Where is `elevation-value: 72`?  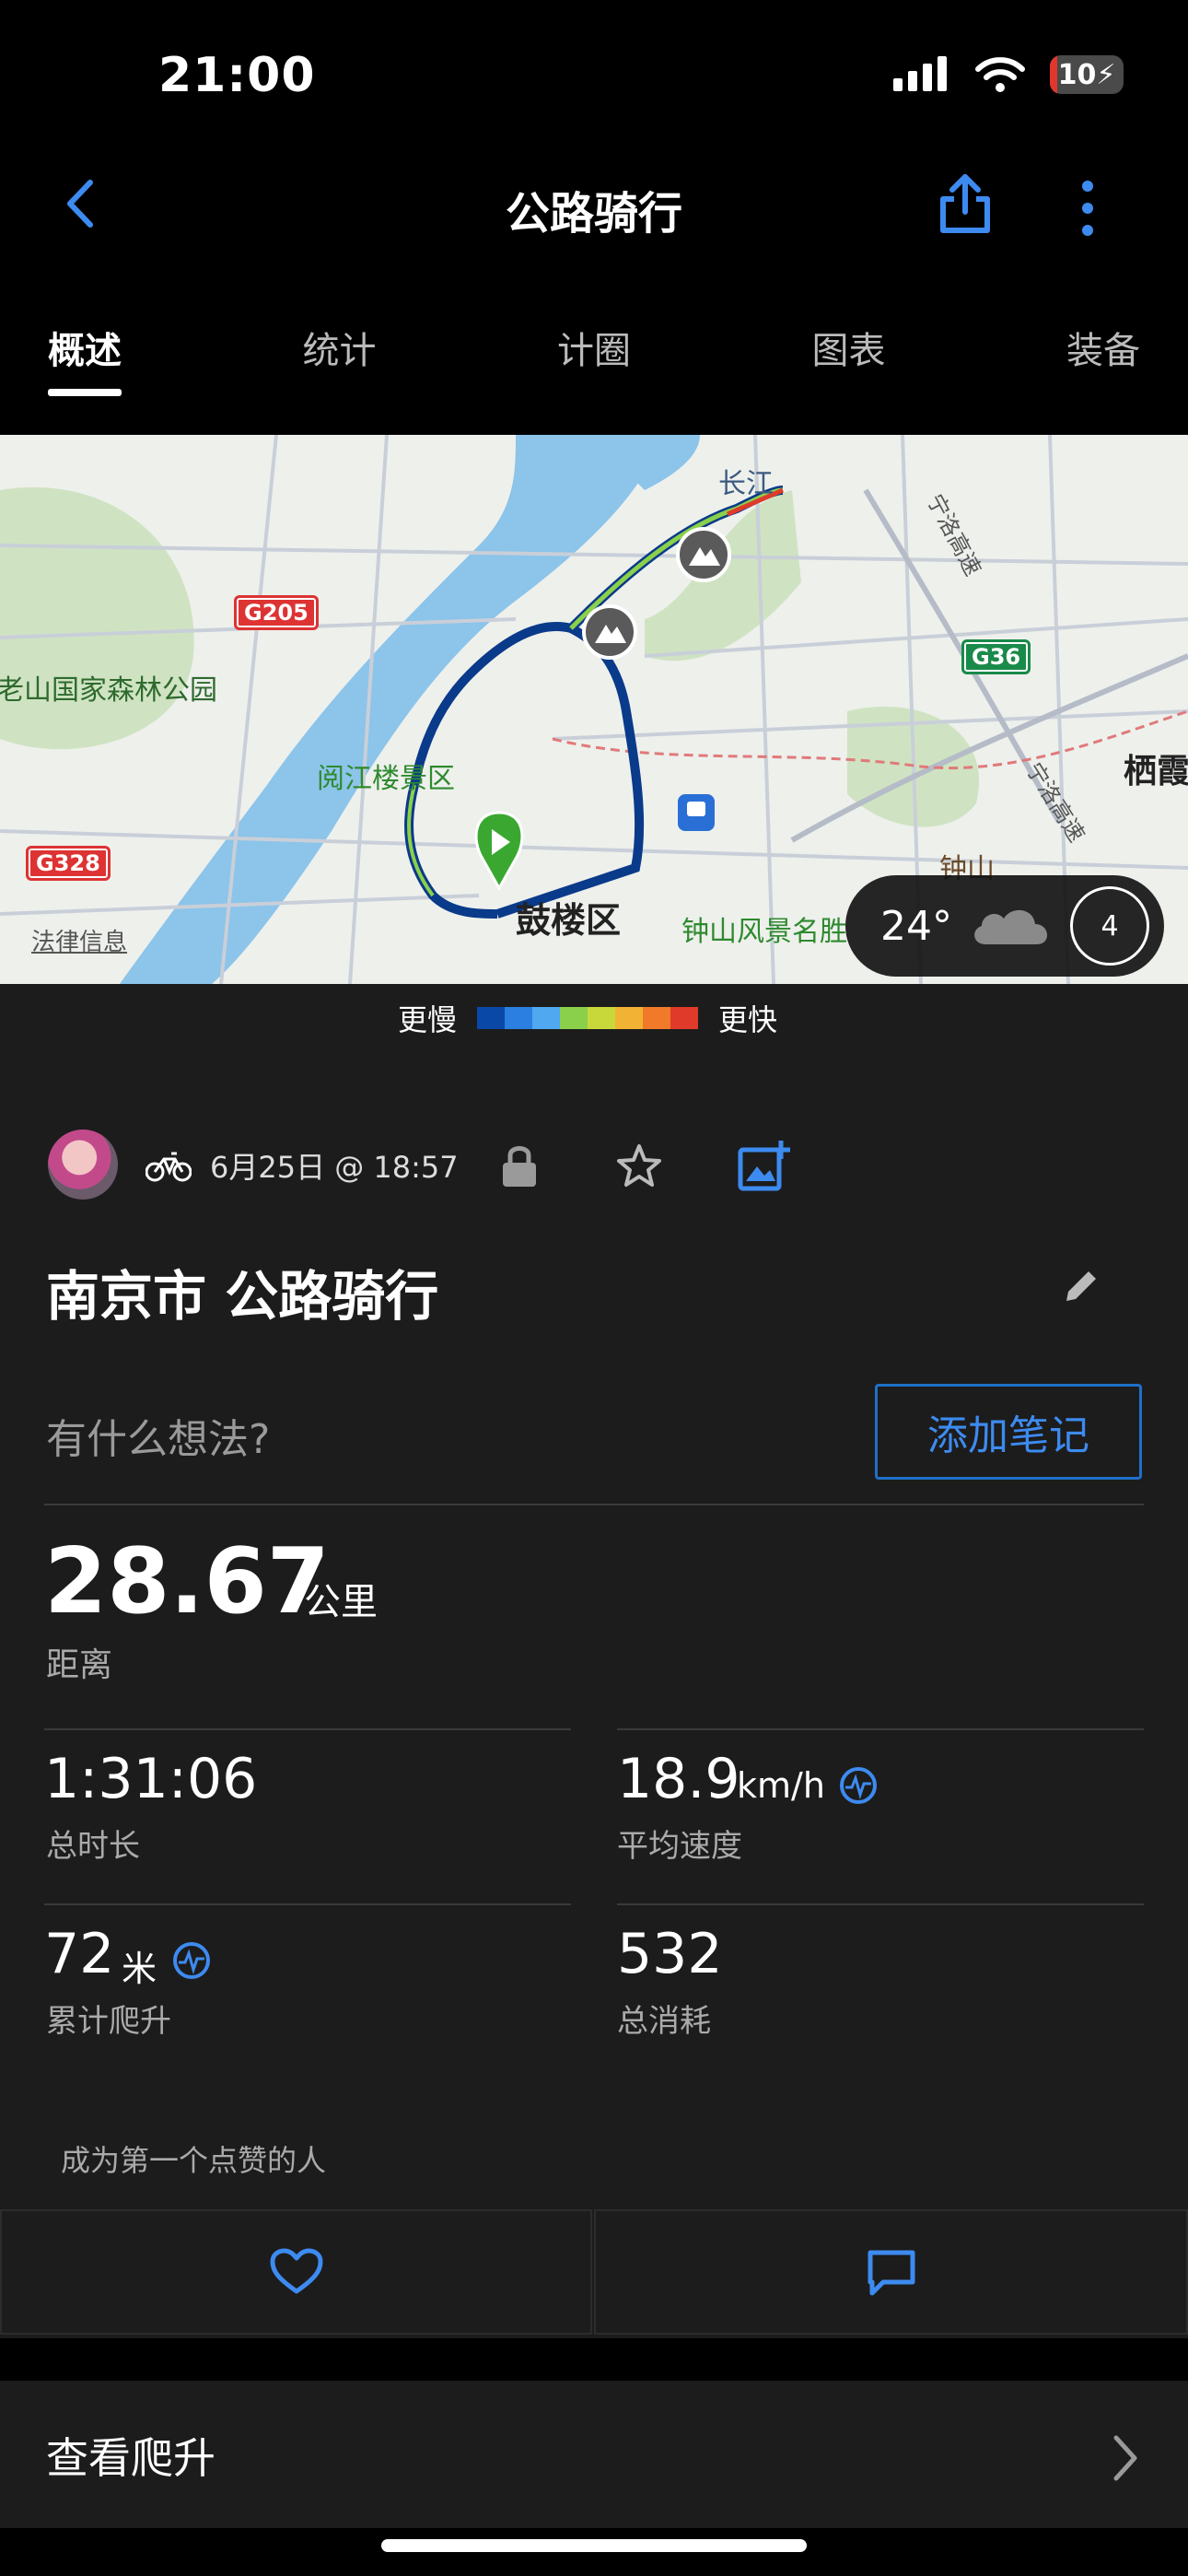 elevation-value: 72 is located at coordinates (79, 1954).